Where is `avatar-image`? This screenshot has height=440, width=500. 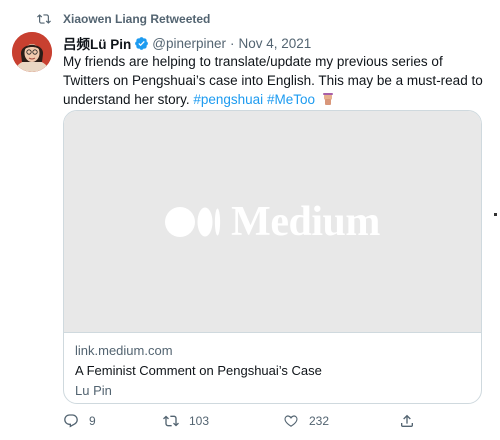
avatar-image is located at coordinates (32, 52).